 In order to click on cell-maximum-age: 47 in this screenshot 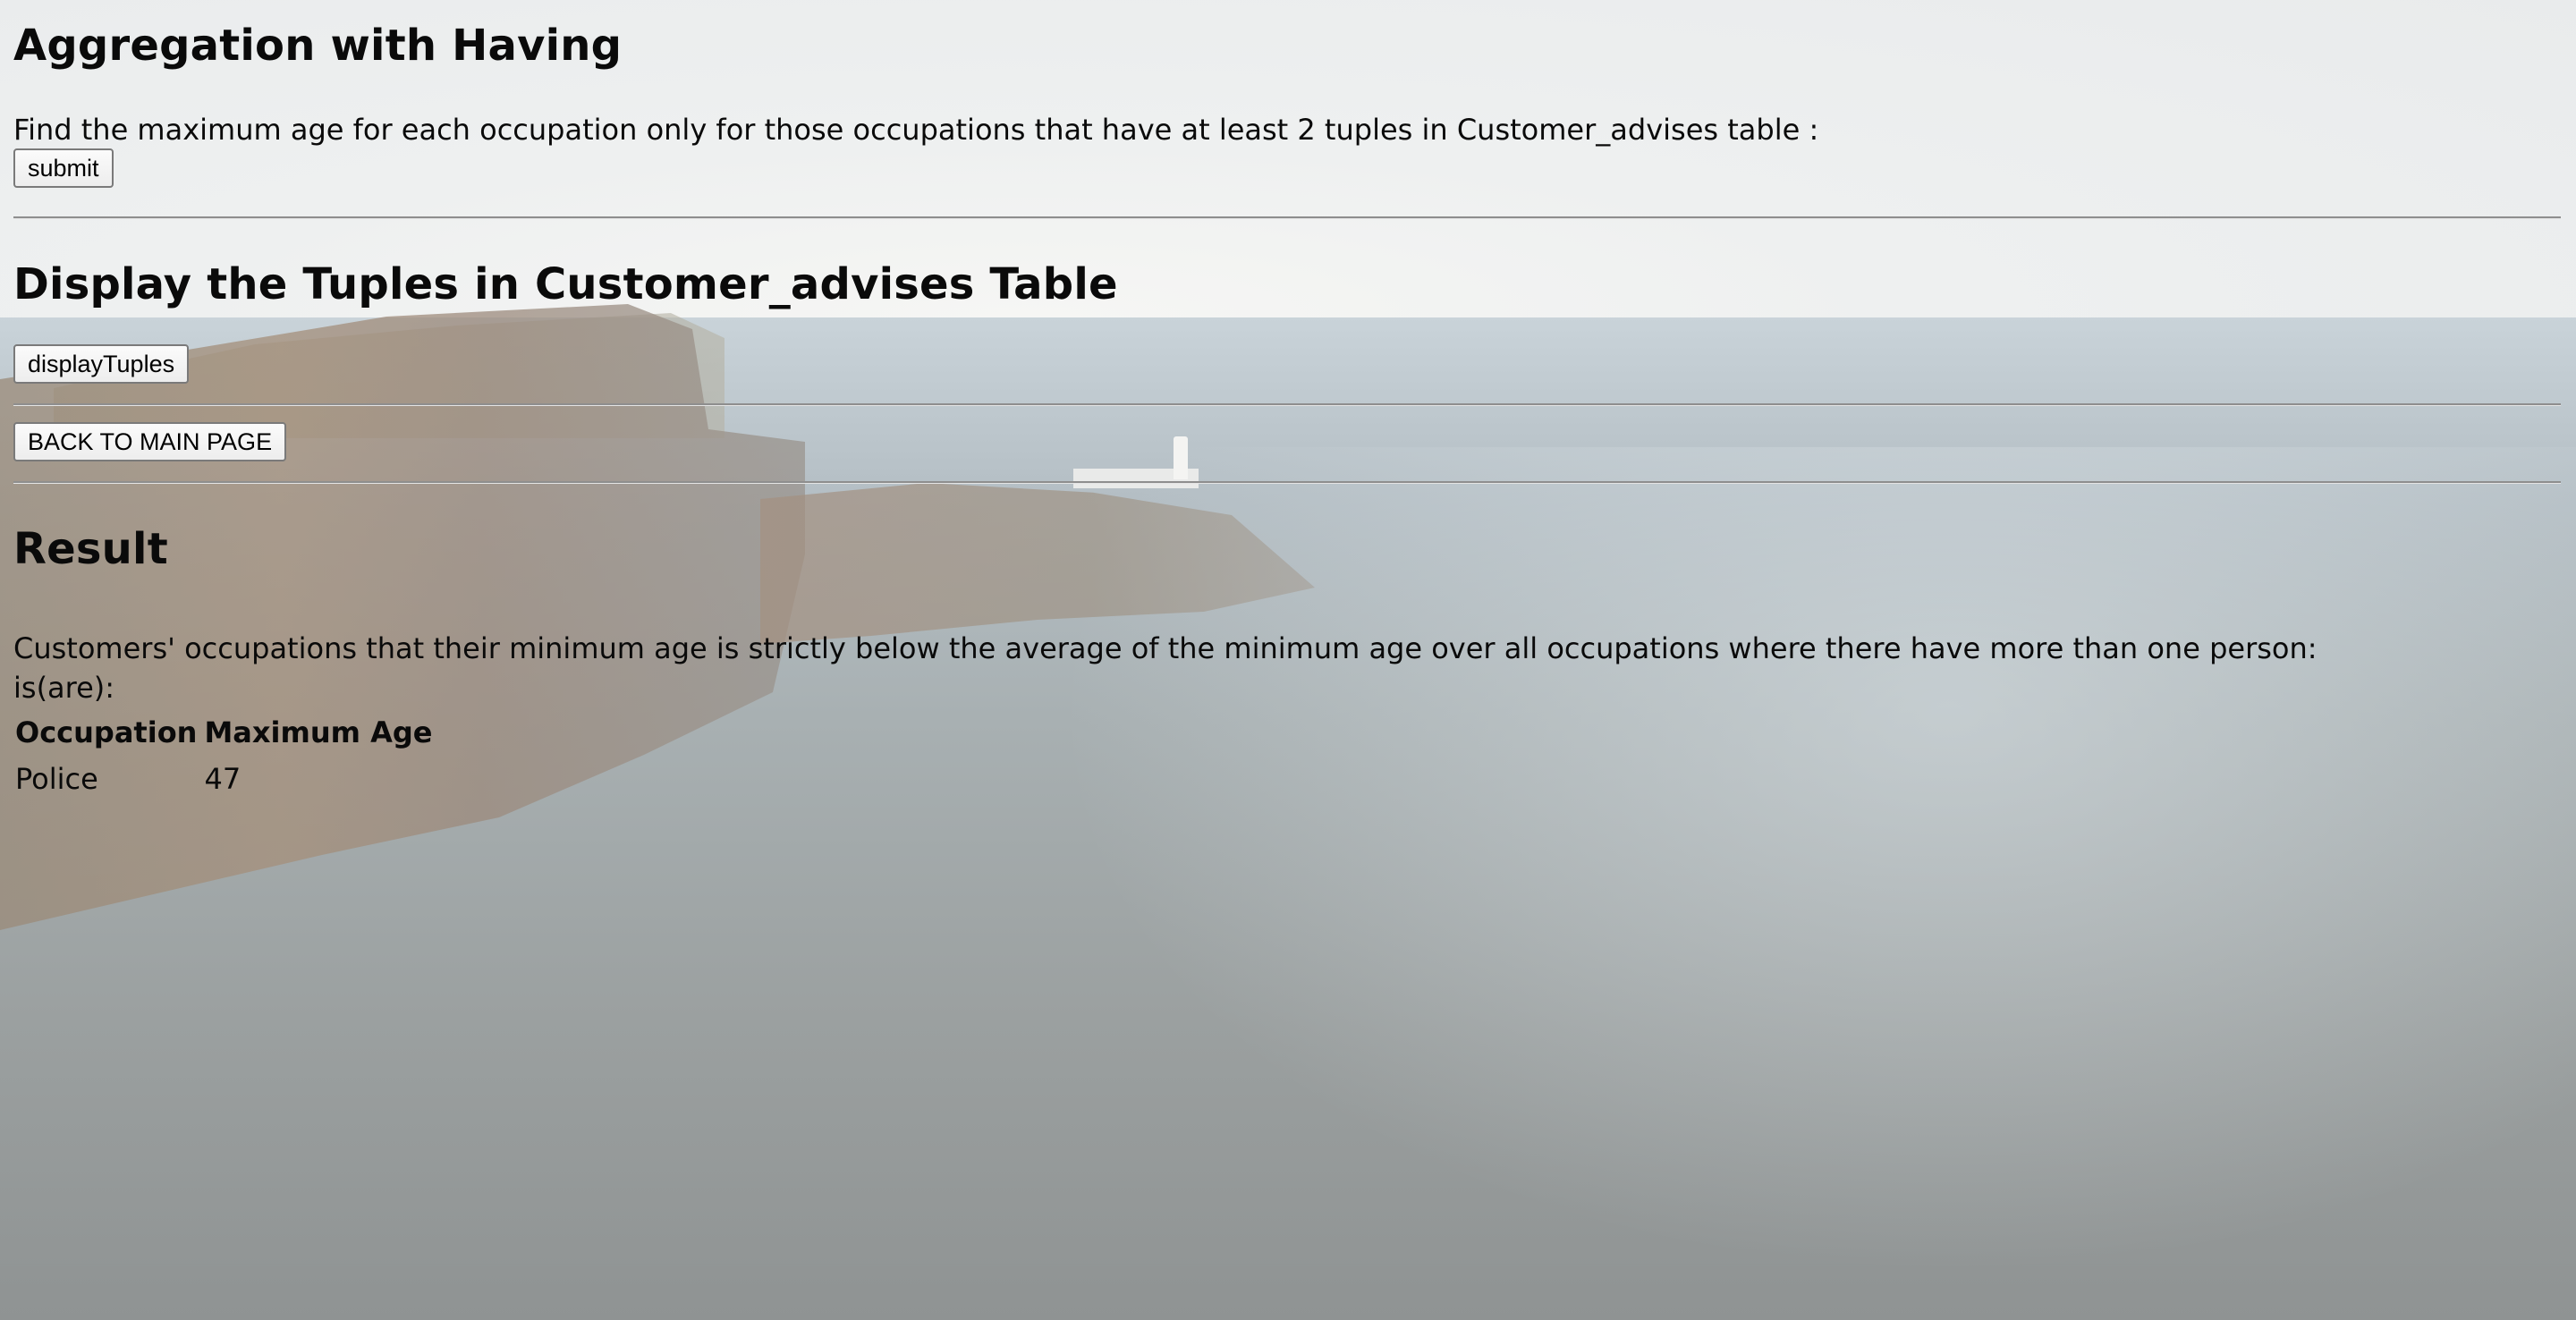, I will do `click(223, 779)`.